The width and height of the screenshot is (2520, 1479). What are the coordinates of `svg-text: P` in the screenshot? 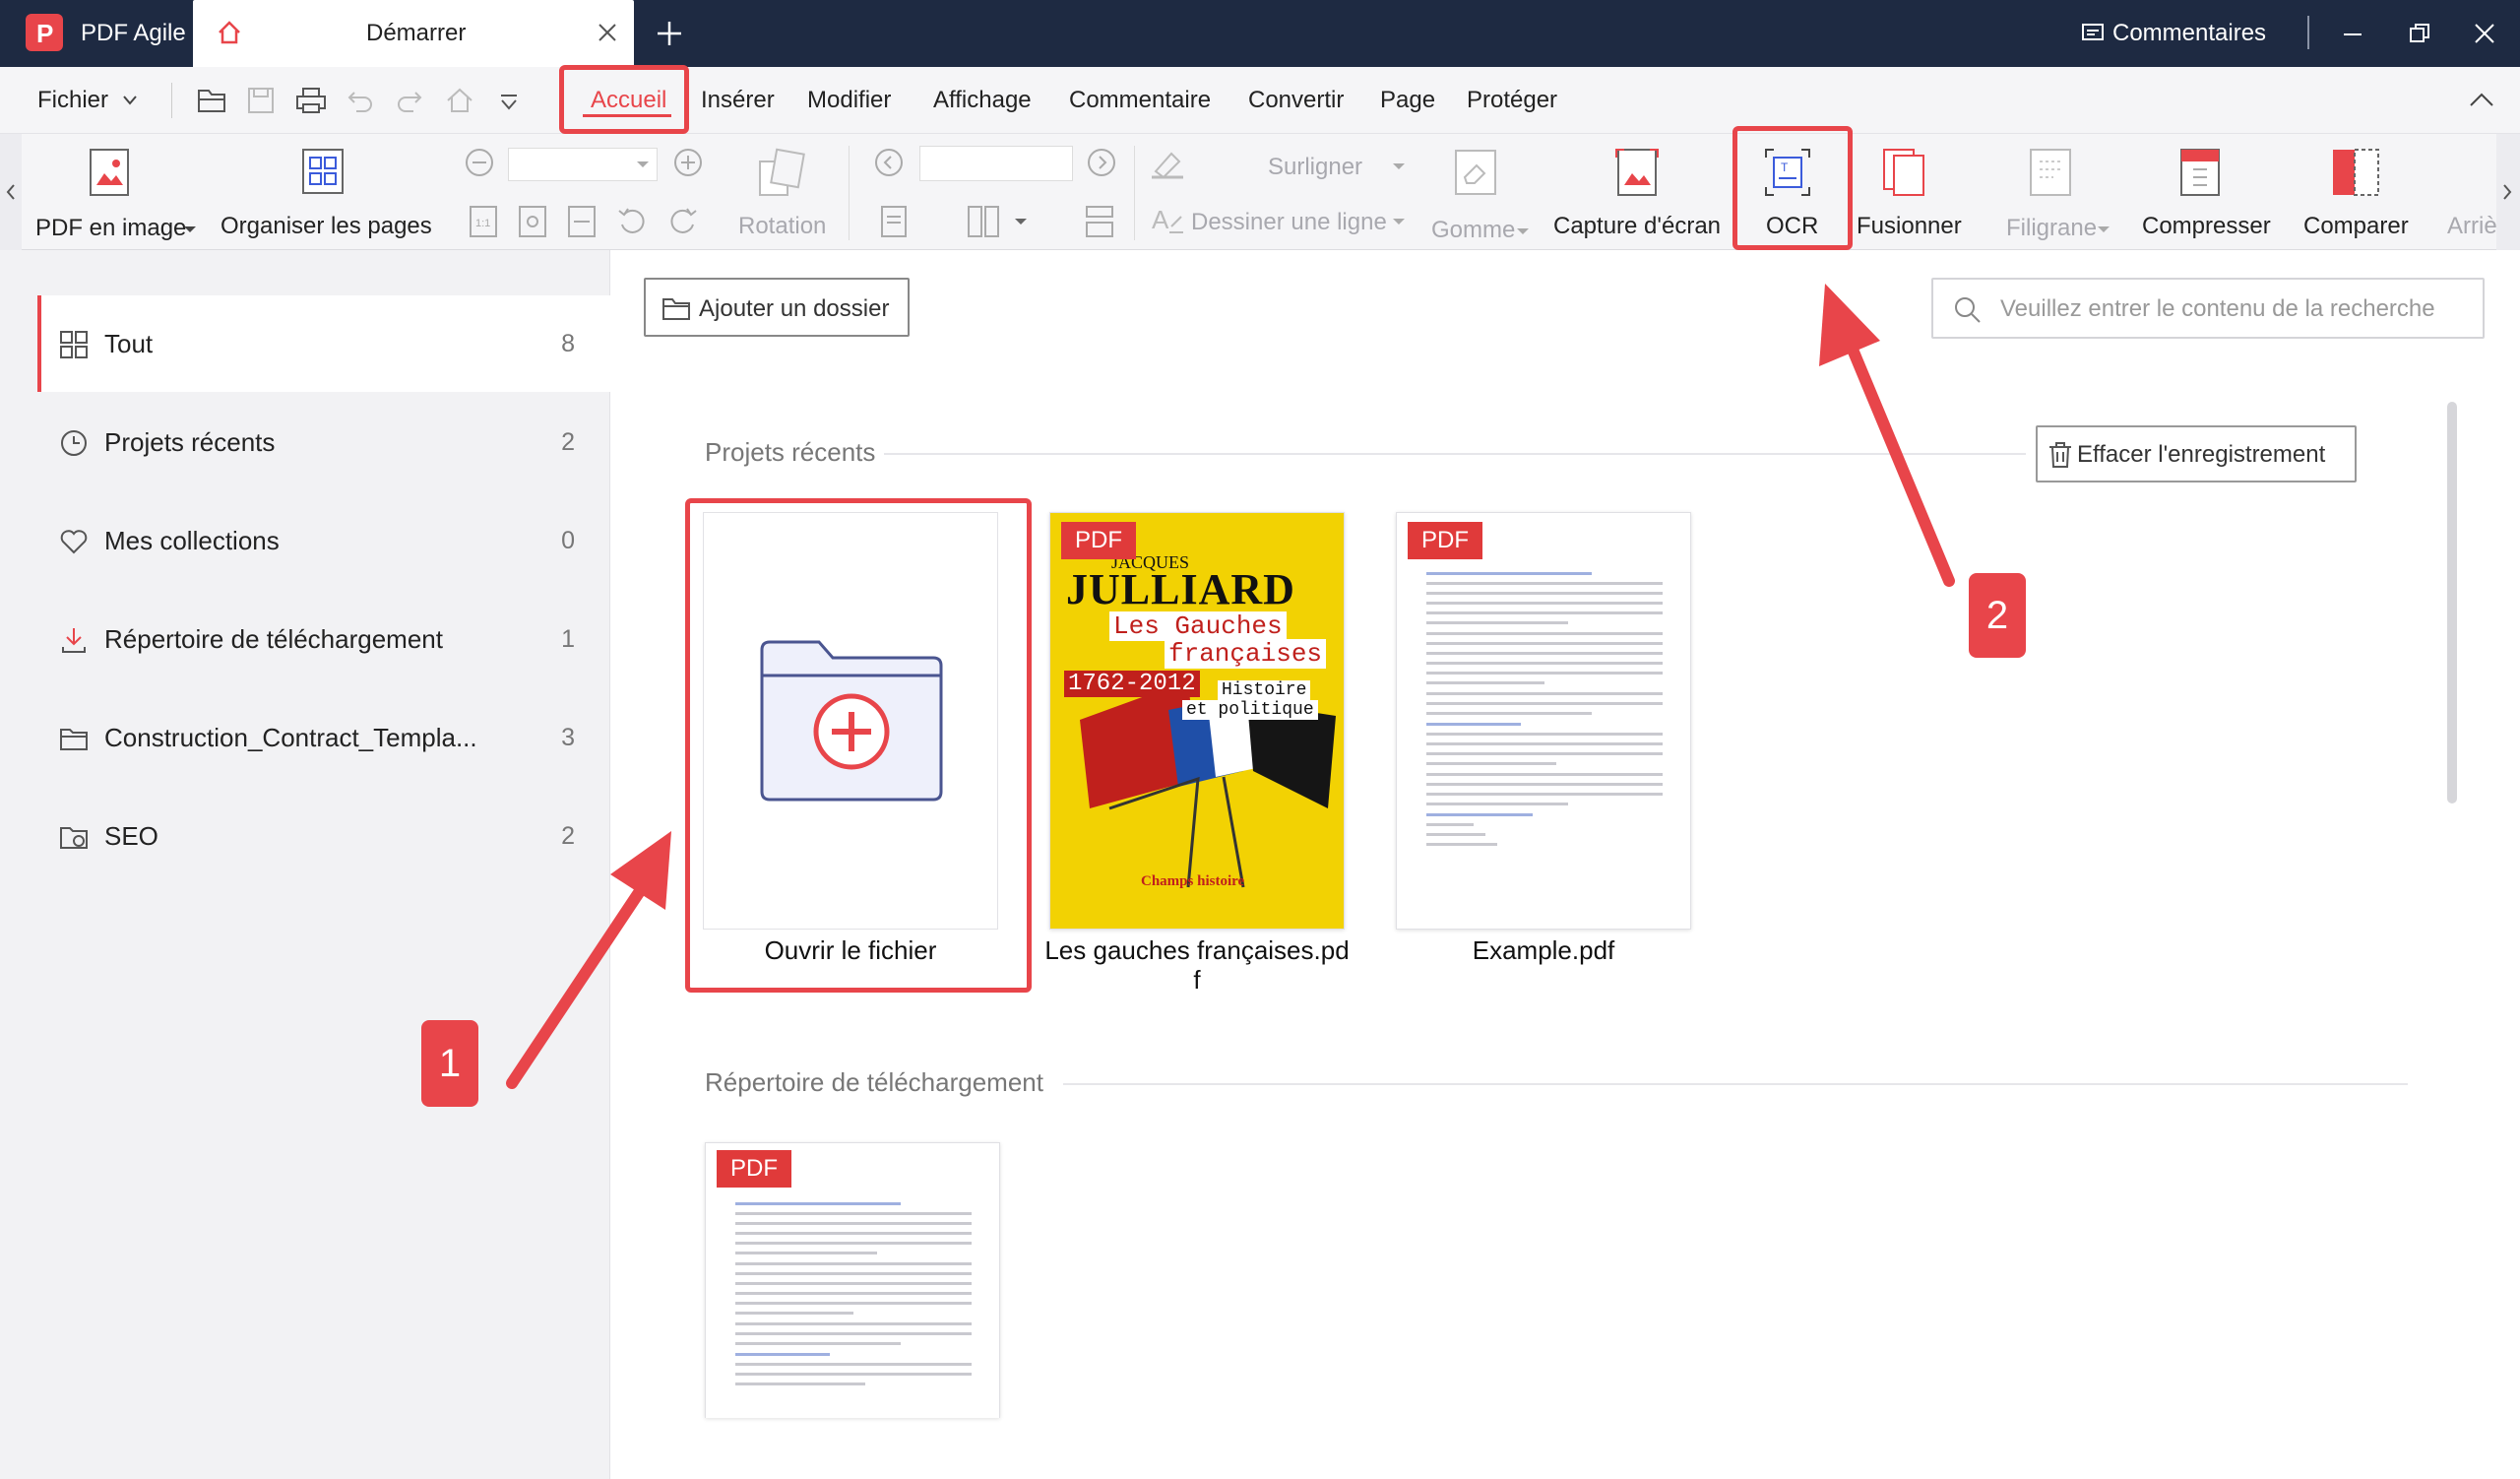 It's located at (44, 34).